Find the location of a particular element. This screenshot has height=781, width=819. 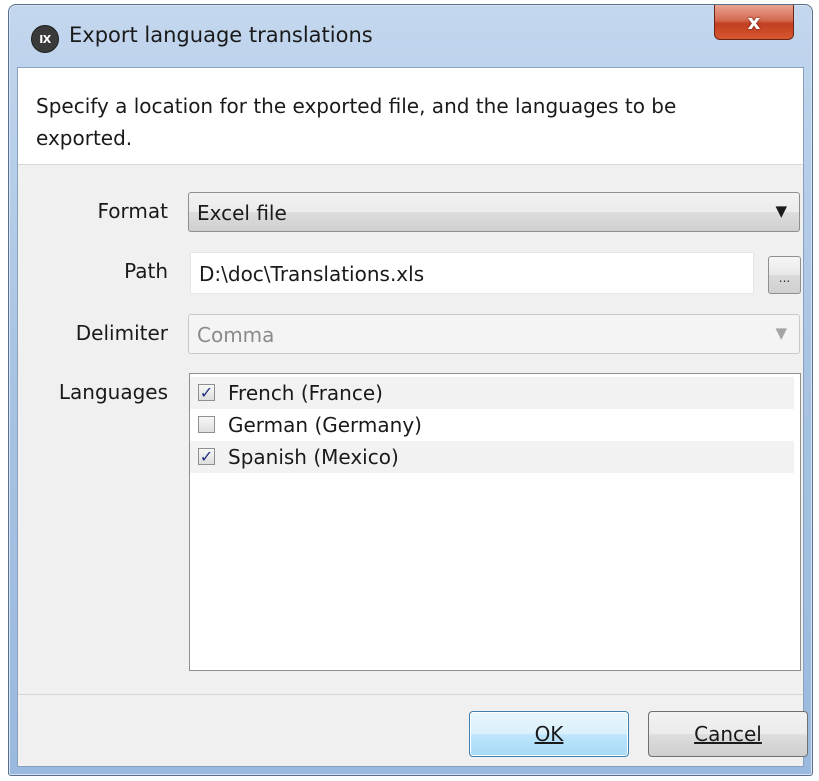

path-value: D:\doc\Translations.xls is located at coordinates (312, 274).